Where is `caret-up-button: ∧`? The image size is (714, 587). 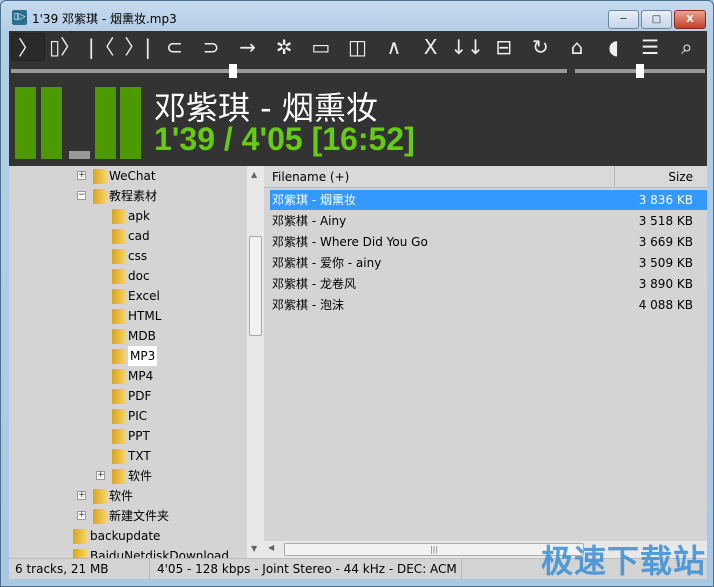
caret-up-button: ∧ is located at coordinates (394, 47).